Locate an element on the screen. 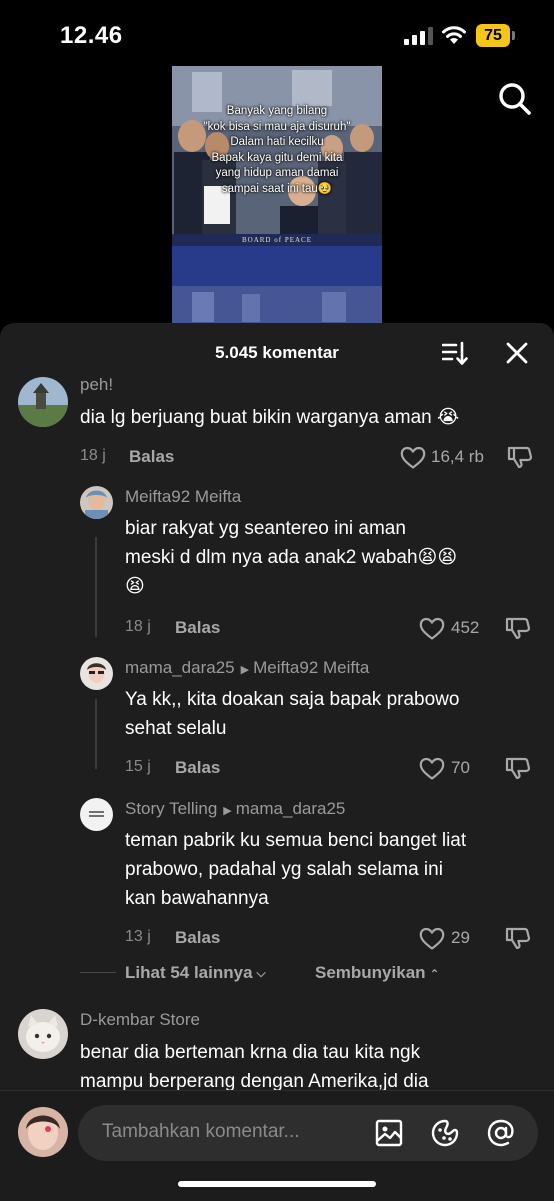 The image size is (554, 1201). comment-time: 15 j is located at coordinates (138, 766).